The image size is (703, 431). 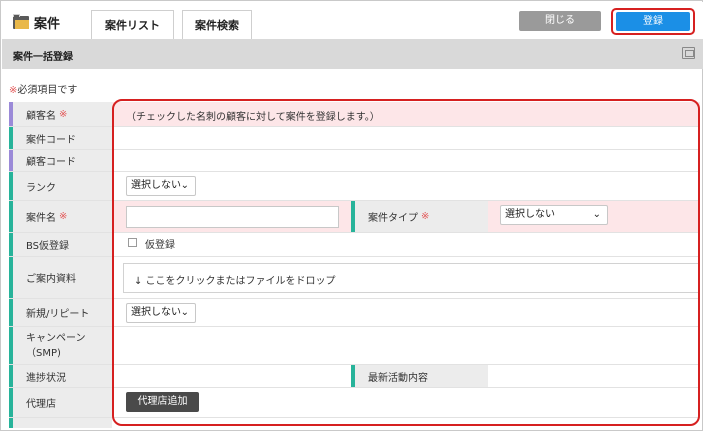 I want to click on close-button: 閉じる, so click(x=560, y=21).